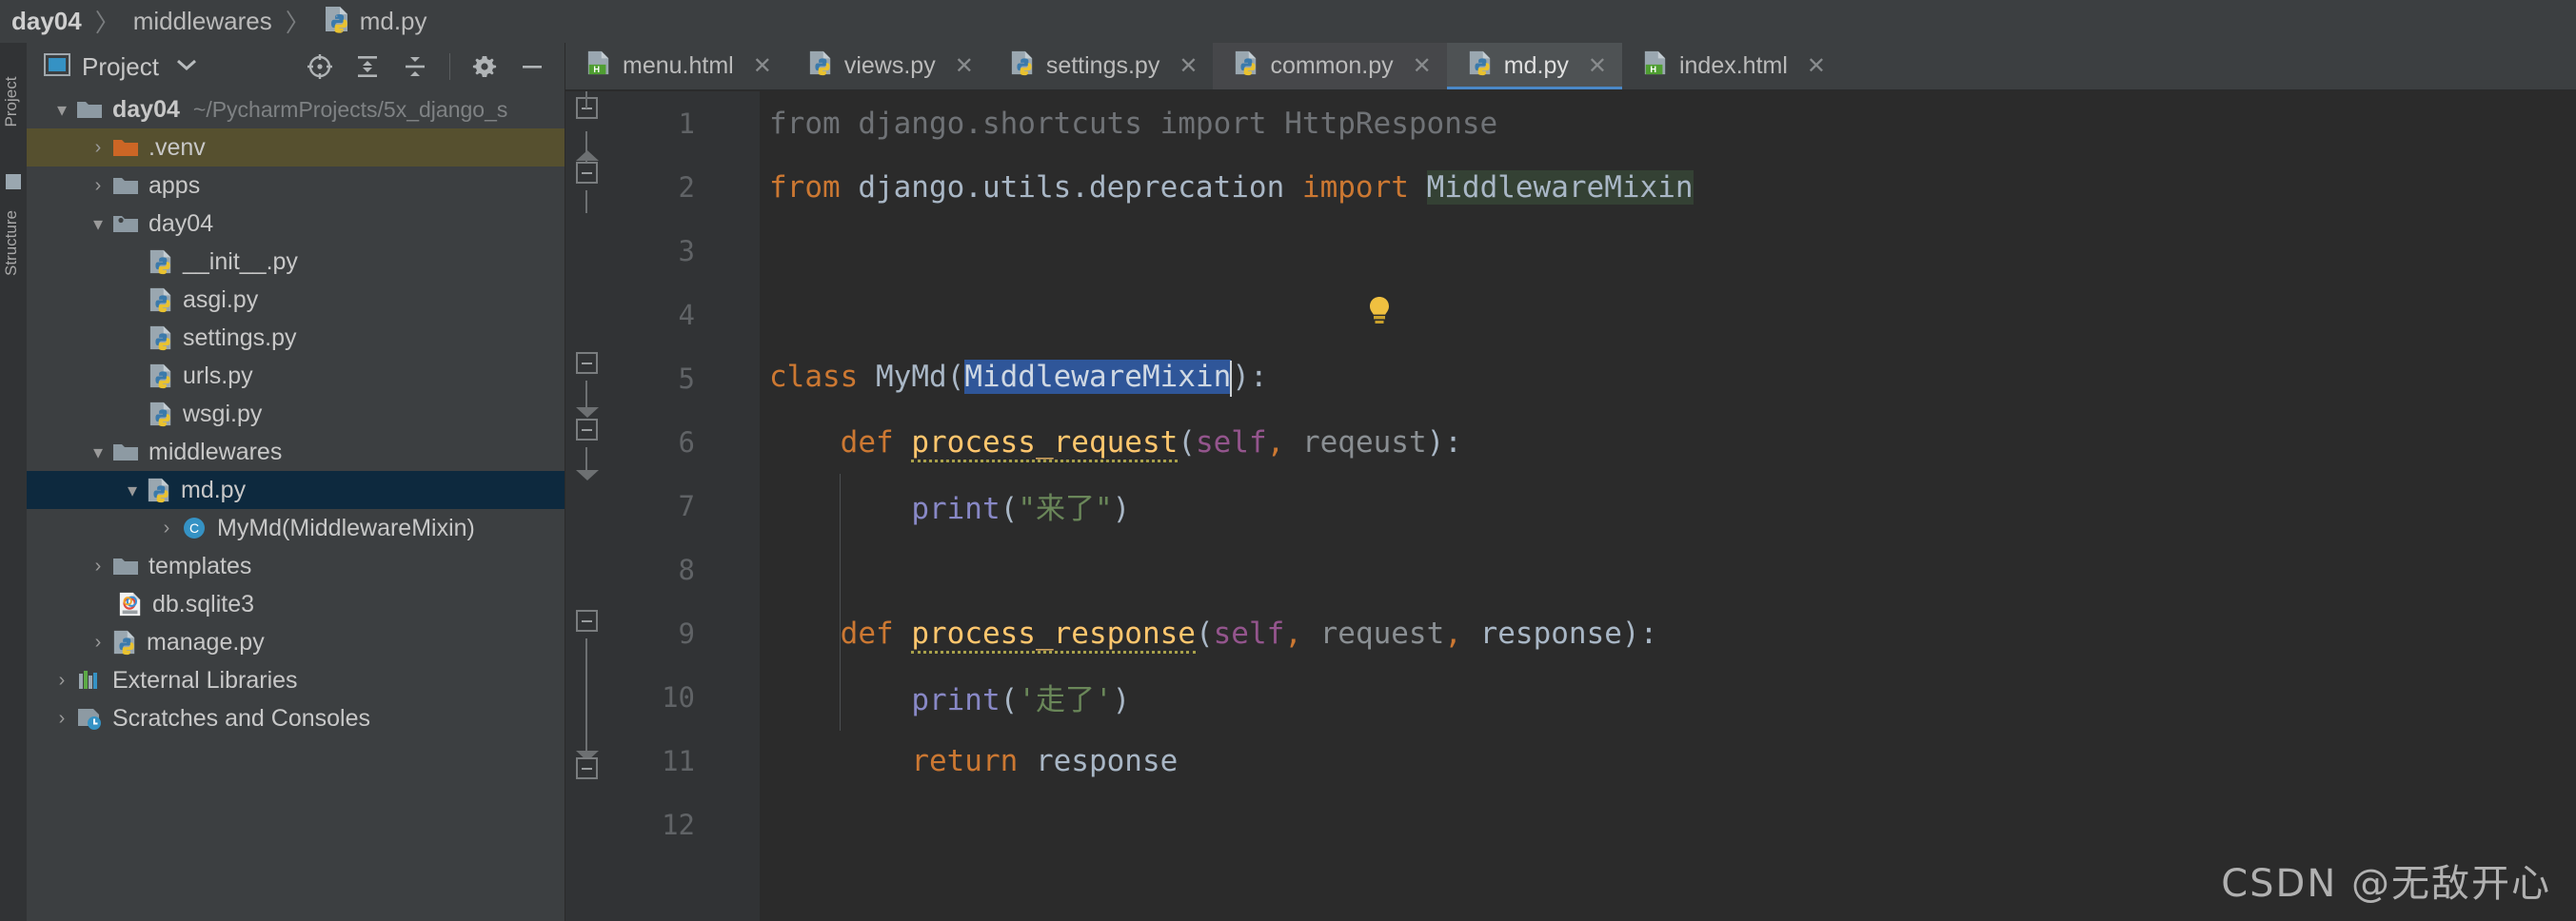 Image resolution: width=2576 pixels, height=921 pixels. What do you see at coordinates (296, 452) in the screenshot?
I see `tree-row-middlewares: ▾ middlewares` at bounding box center [296, 452].